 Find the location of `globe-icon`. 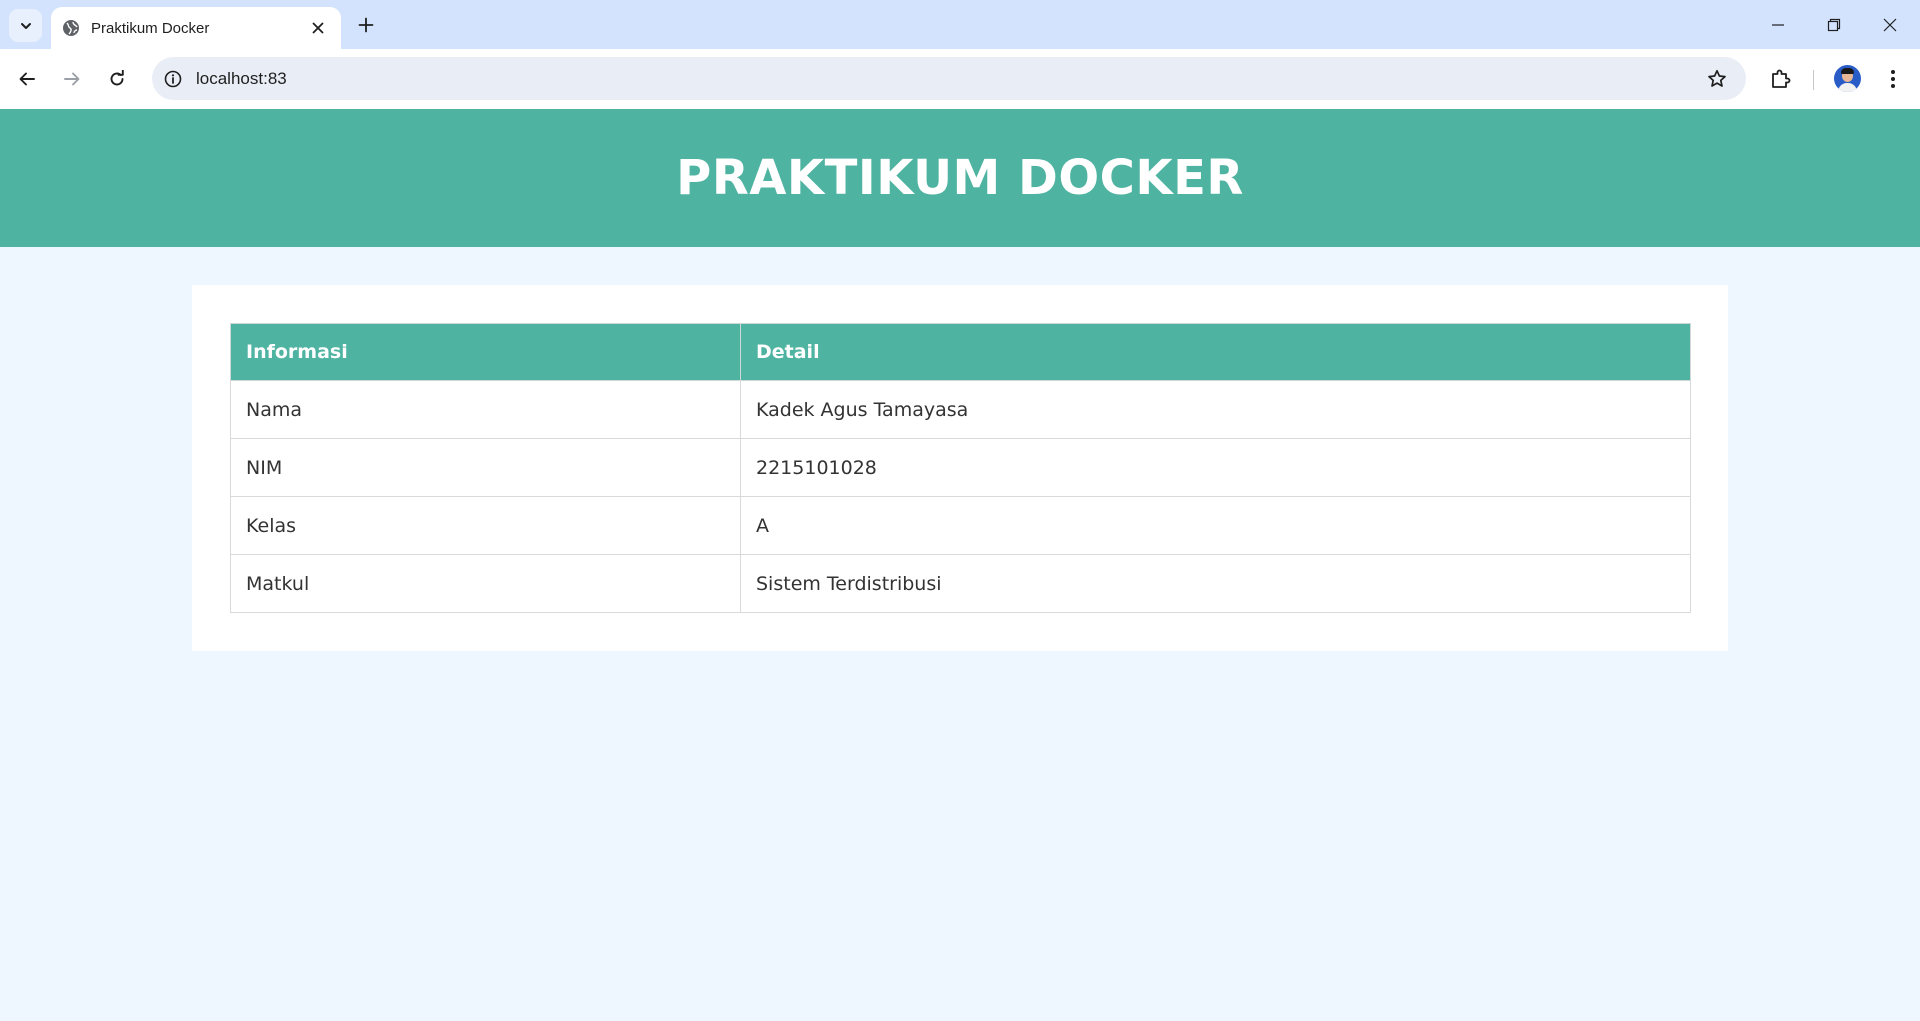

globe-icon is located at coordinates (71, 28).